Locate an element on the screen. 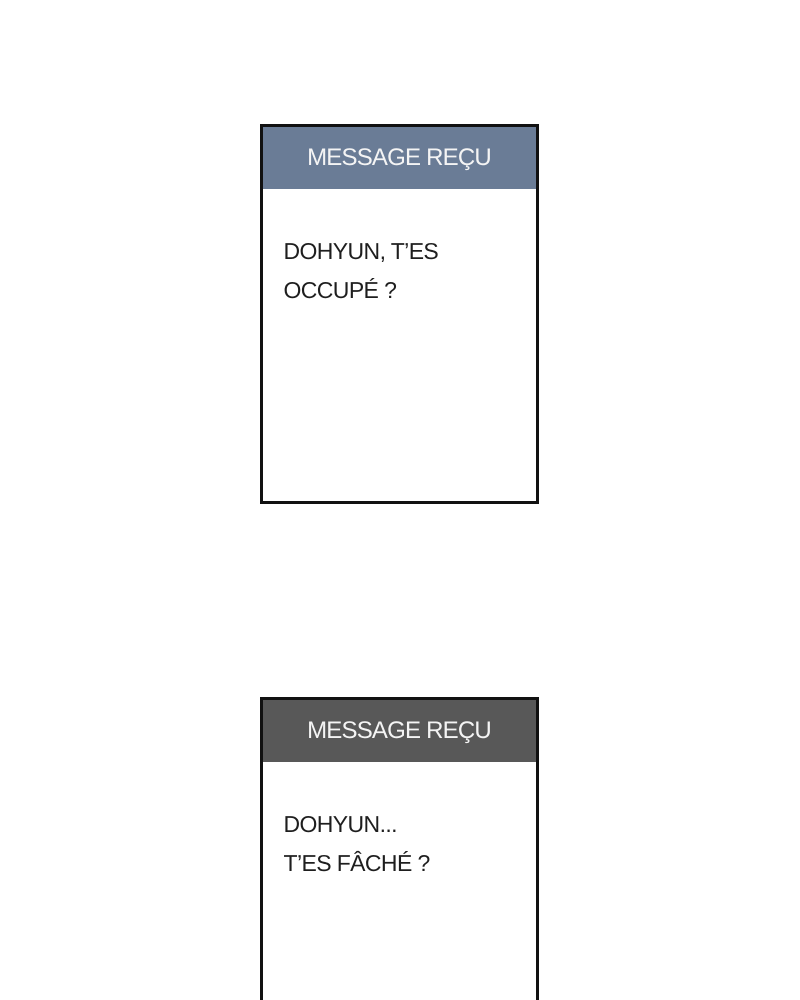 This screenshot has width=800, height=1000. message-text: DOHYUN... T’ES FÂCHÉ ? is located at coordinates (357, 844).